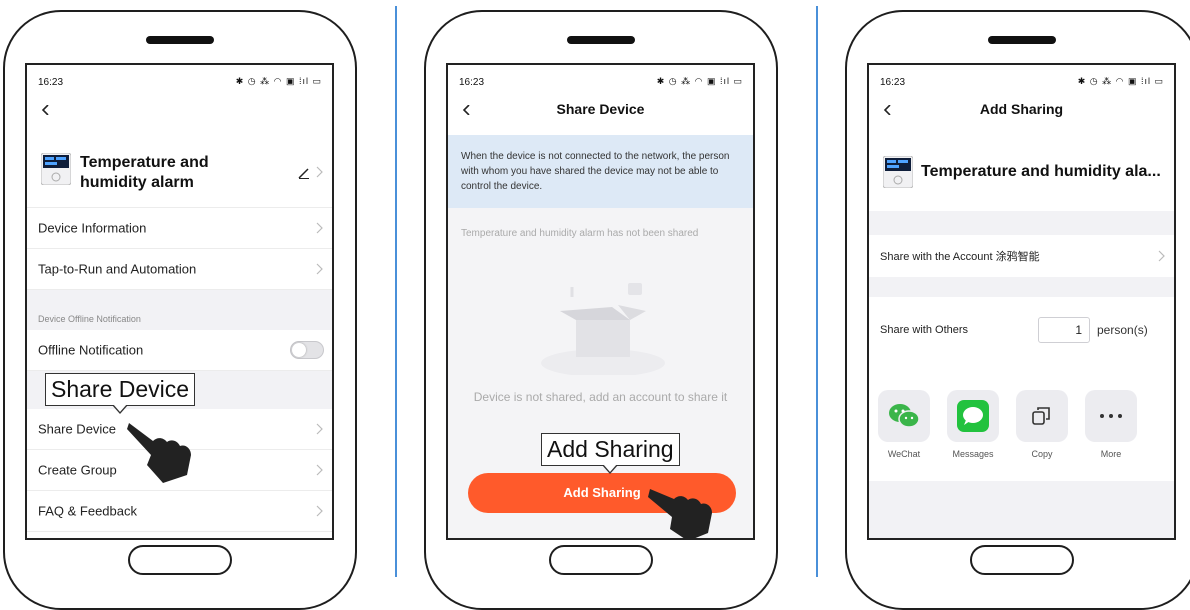  Describe the element at coordinates (304, 173) in the screenshot. I see `edit-pencil-icon` at that location.